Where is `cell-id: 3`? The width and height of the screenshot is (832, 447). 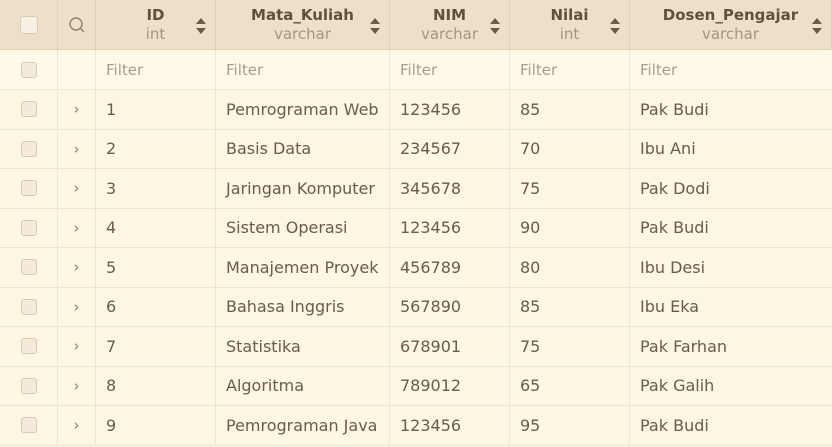
cell-id: 3 is located at coordinates (156, 188).